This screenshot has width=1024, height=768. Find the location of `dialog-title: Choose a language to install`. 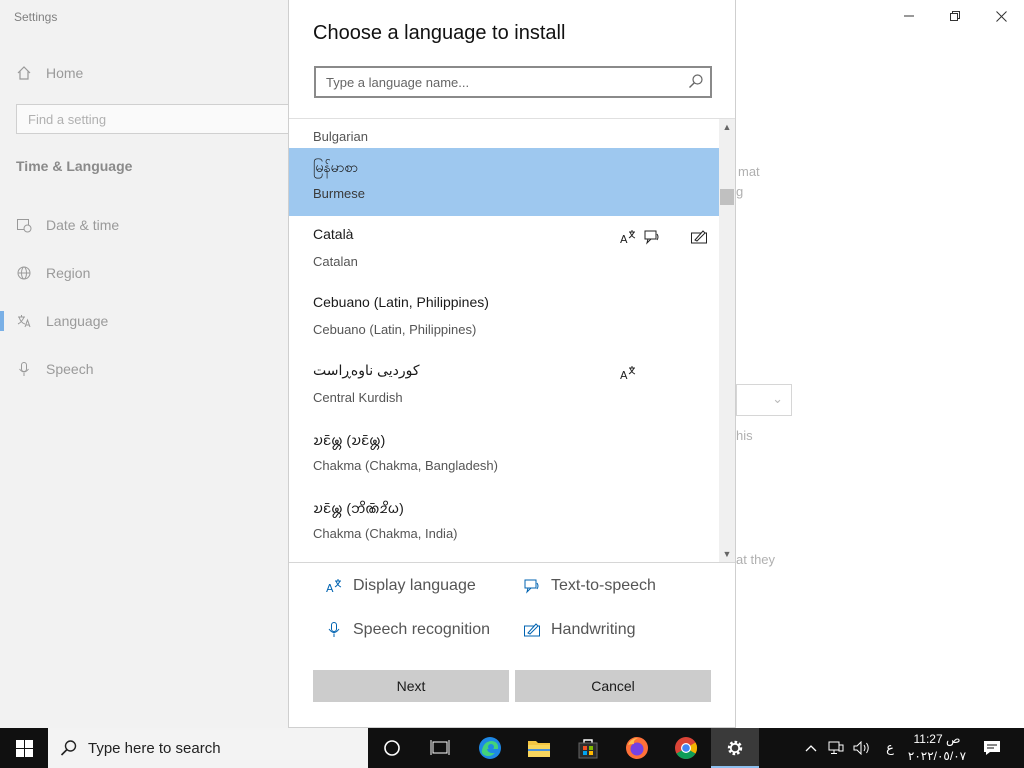

dialog-title: Choose a language to install is located at coordinates (439, 33).